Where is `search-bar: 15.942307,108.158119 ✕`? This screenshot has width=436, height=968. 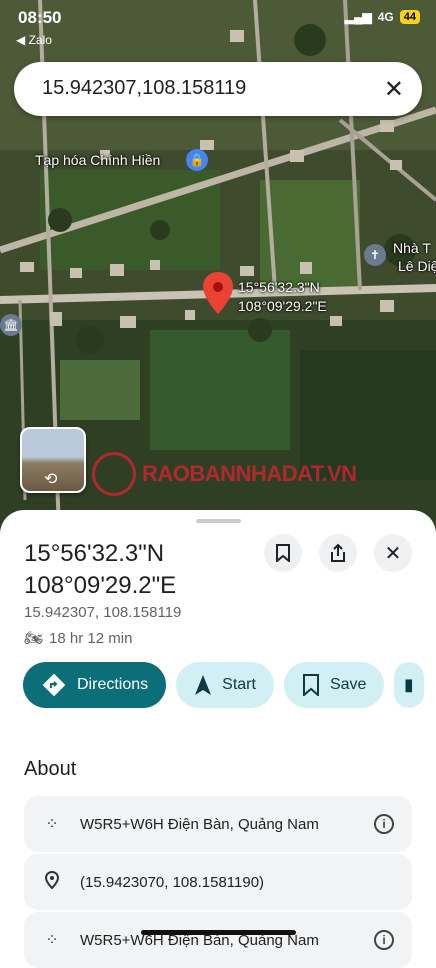 search-bar: 15.942307,108.158119 ✕ is located at coordinates (218, 89).